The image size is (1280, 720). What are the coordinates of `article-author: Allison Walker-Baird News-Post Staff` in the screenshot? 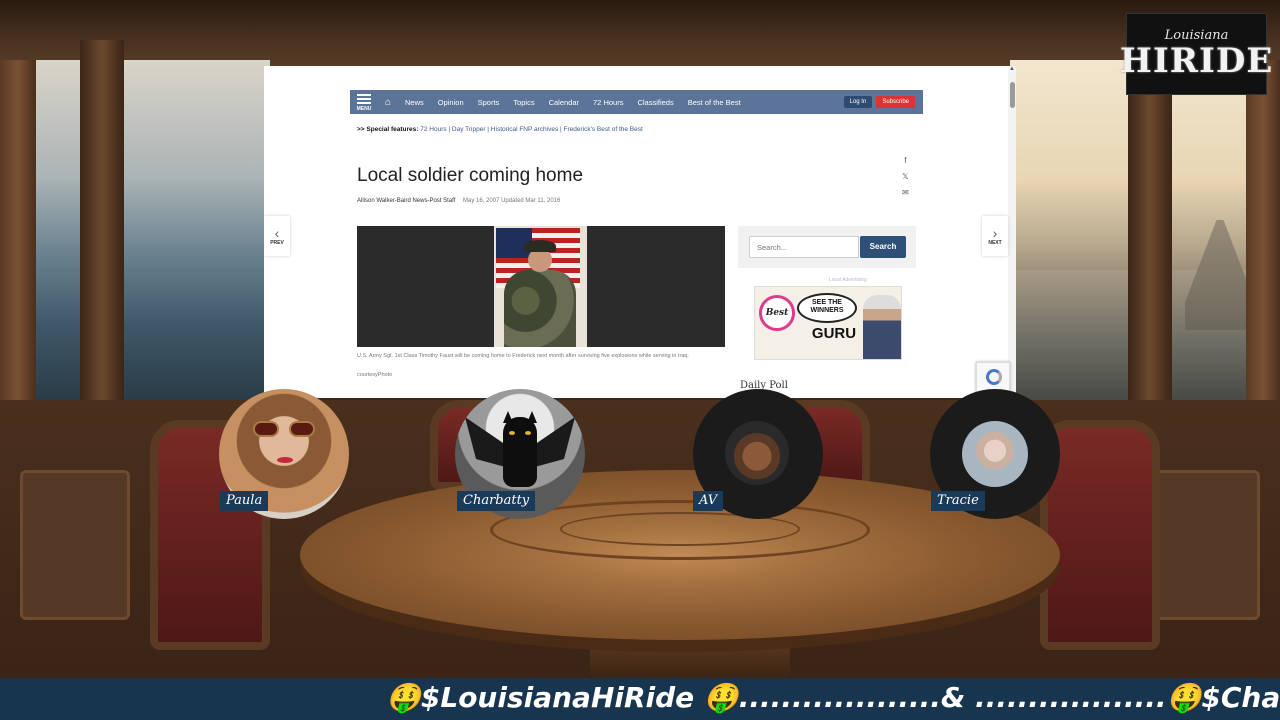 It's located at (406, 201).